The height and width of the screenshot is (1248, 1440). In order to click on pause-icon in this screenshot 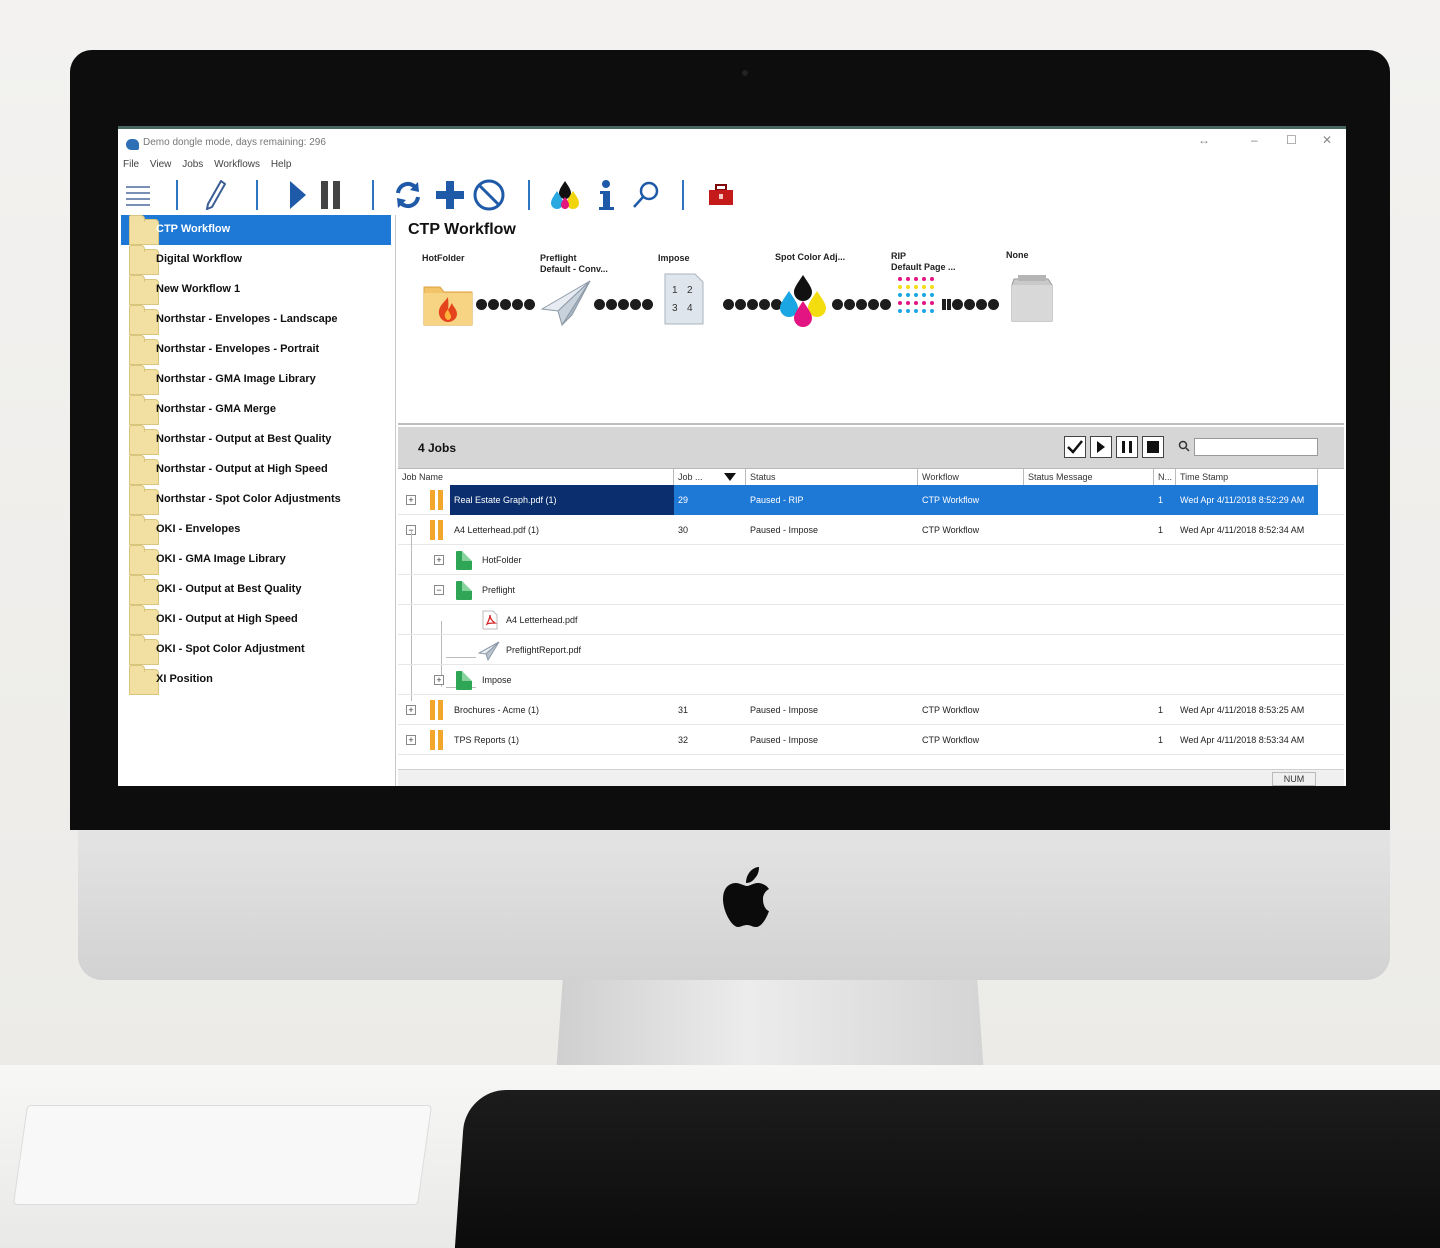, I will do `click(331, 195)`.